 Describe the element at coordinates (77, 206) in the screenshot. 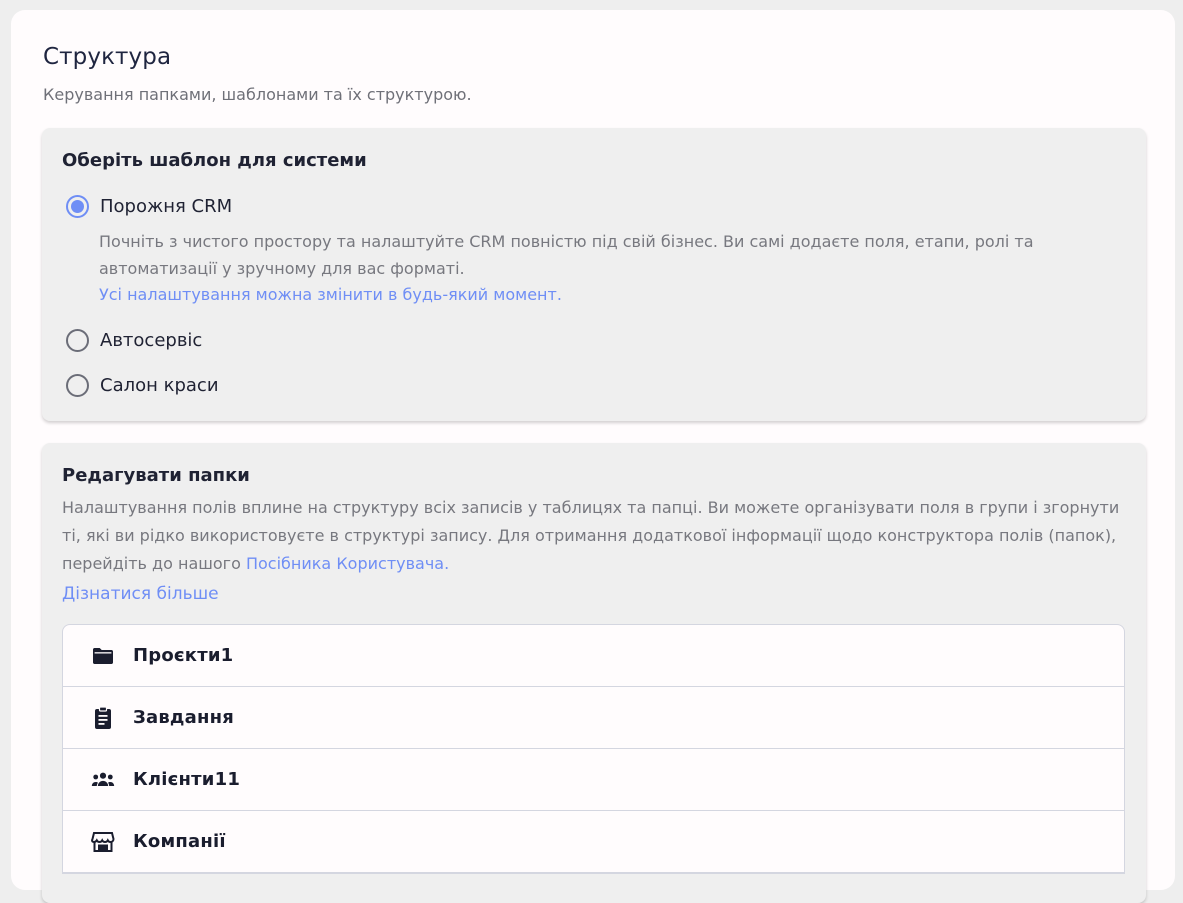

I see `radio-button-checked` at that location.